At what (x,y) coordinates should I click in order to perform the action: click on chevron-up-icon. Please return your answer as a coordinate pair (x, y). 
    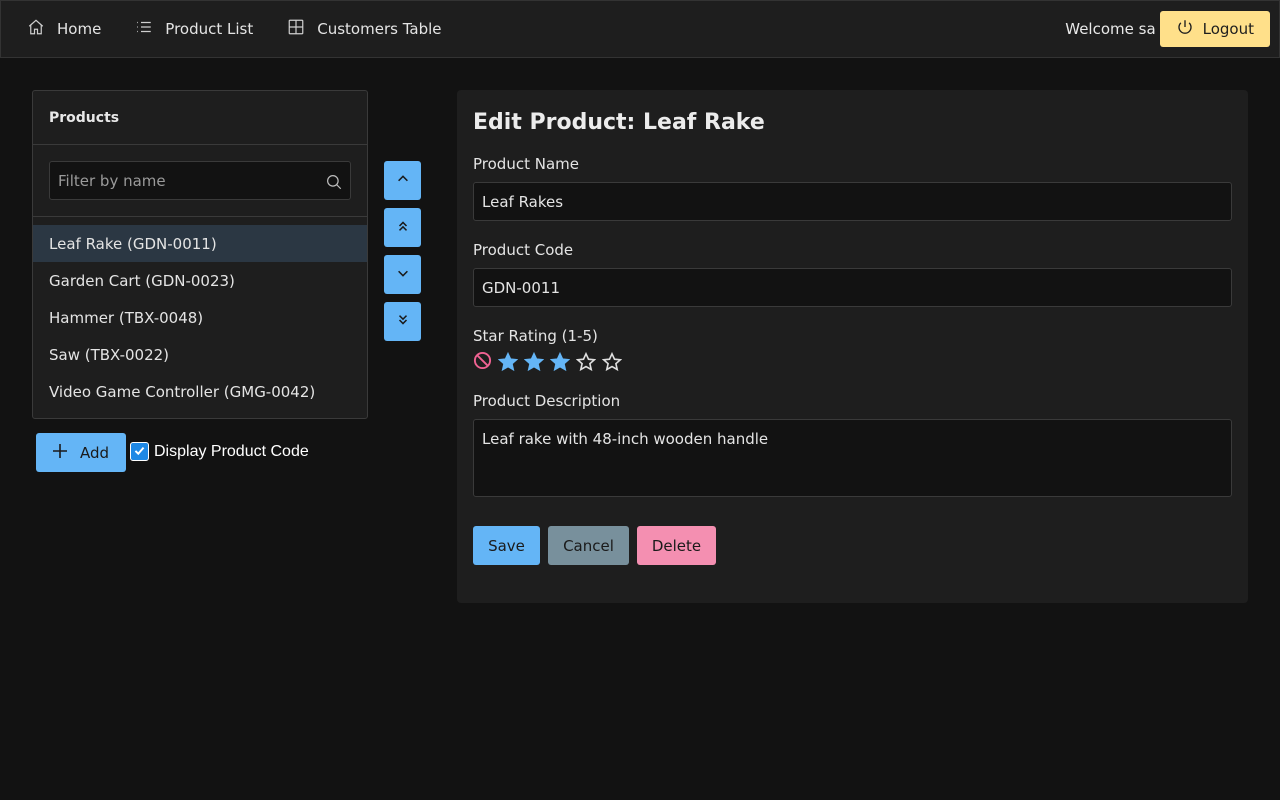
    Looking at the image, I should click on (403, 181).